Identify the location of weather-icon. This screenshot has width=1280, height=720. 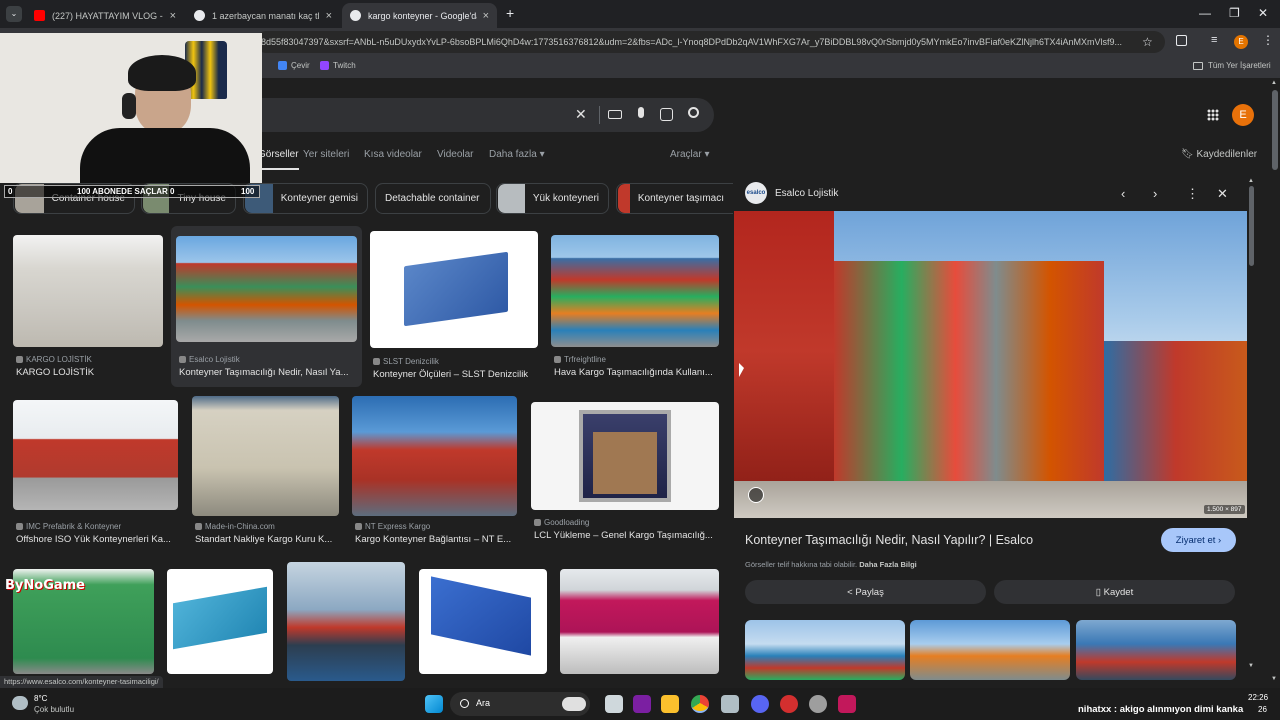
(20, 703).